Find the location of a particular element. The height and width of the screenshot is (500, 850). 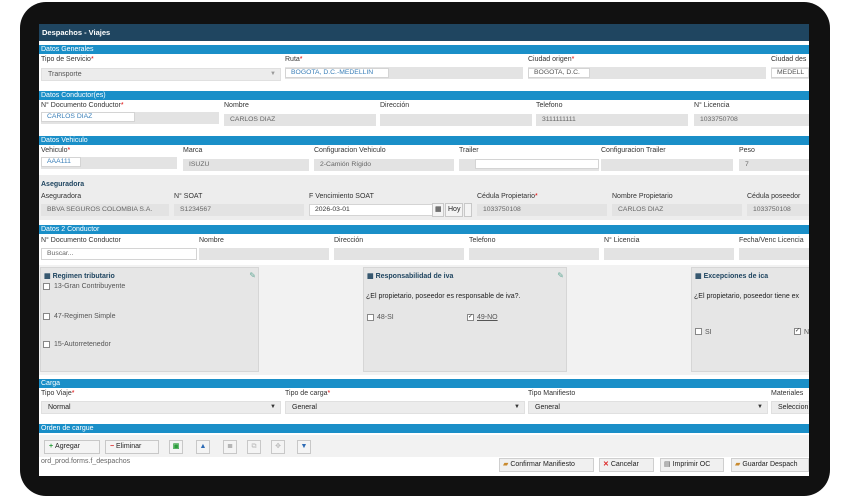

window-title: Despachos - Viajes is located at coordinates (424, 32).